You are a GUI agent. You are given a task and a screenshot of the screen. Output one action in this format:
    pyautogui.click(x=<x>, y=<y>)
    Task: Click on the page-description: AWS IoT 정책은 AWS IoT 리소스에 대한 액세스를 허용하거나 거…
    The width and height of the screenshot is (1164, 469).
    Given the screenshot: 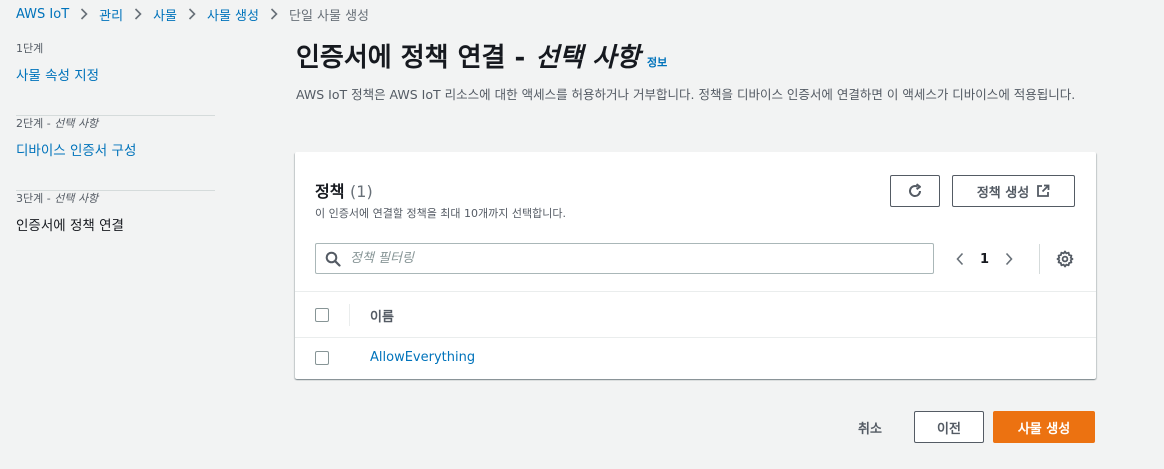 What is the action you would take?
    pyautogui.click(x=686, y=94)
    